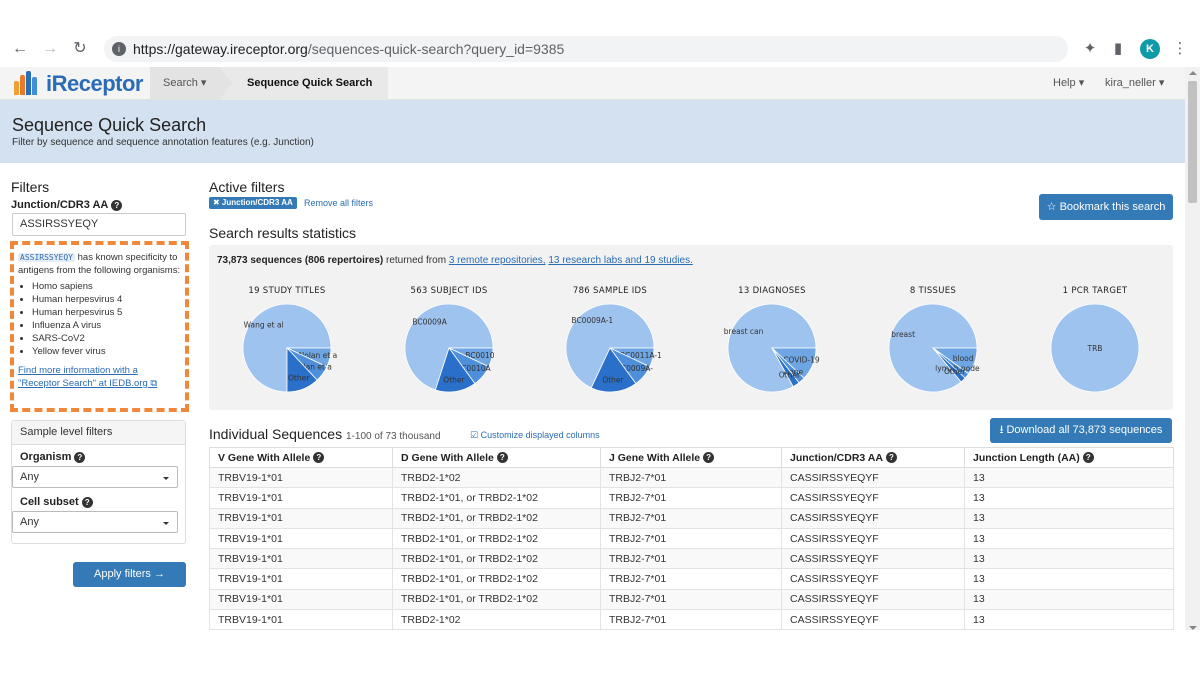 This screenshot has height=675, width=1200. I want to click on download-icon: ⭳, so click(1001, 430).